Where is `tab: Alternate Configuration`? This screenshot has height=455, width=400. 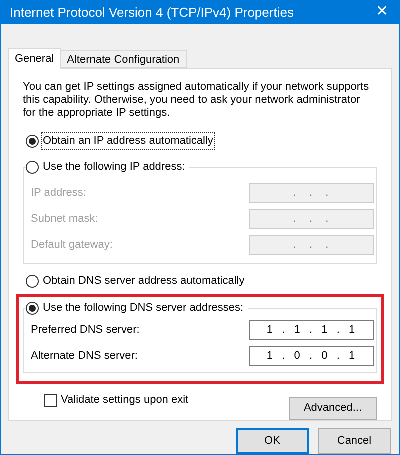 tab: Alternate Configuration is located at coordinates (123, 59).